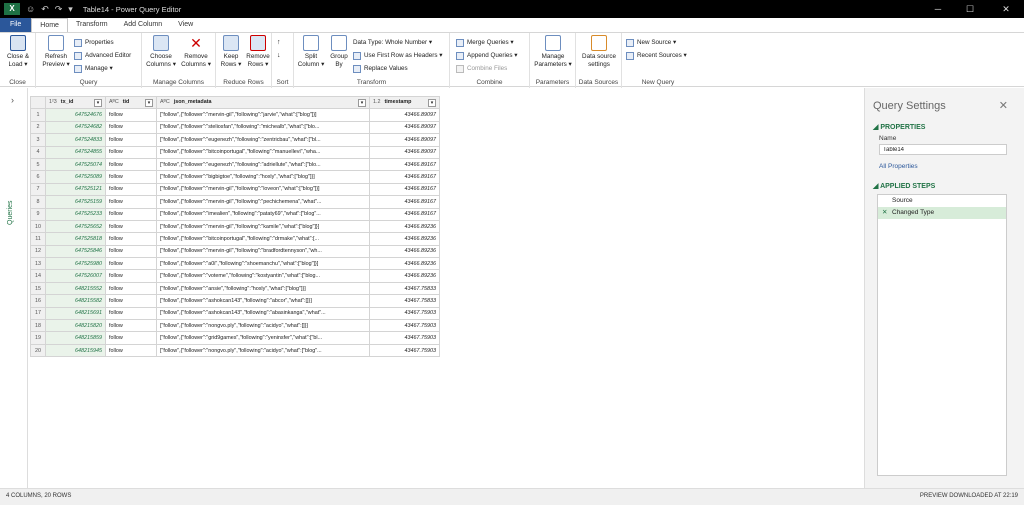 This screenshot has height=505, width=1024. Describe the element at coordinates (75, 202) in the screenshot. I see `cell-tx-id: 647525159` at that location.